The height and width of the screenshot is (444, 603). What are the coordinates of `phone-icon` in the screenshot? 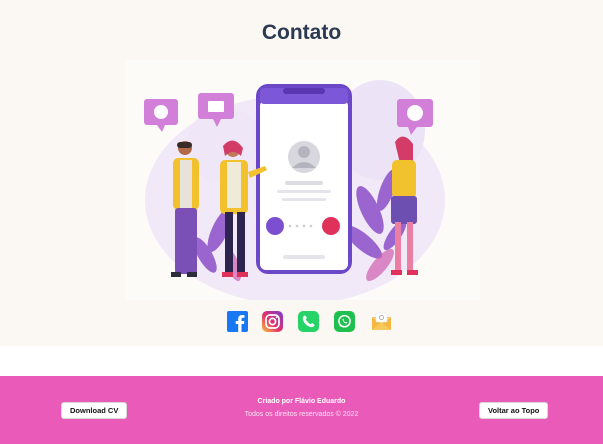 It's located at (308, 321).